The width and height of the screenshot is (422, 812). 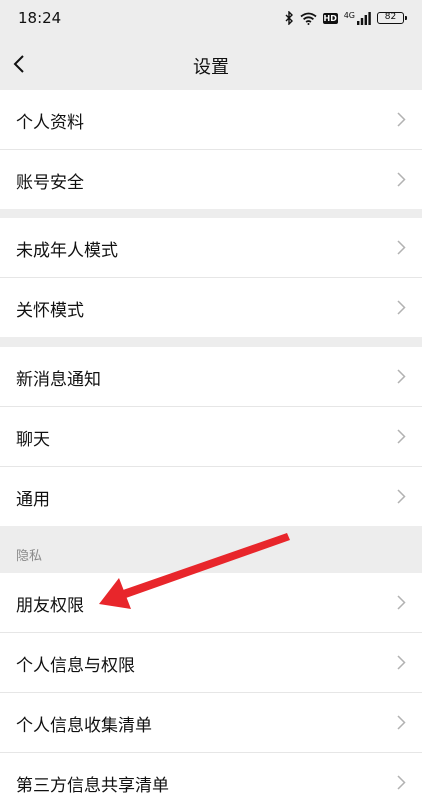 What do you see at coordinates (211, 723) in the screenshot?
I see `list-item-info-collection-list: 个人信息收集清单` at bounding box center [211, 723].